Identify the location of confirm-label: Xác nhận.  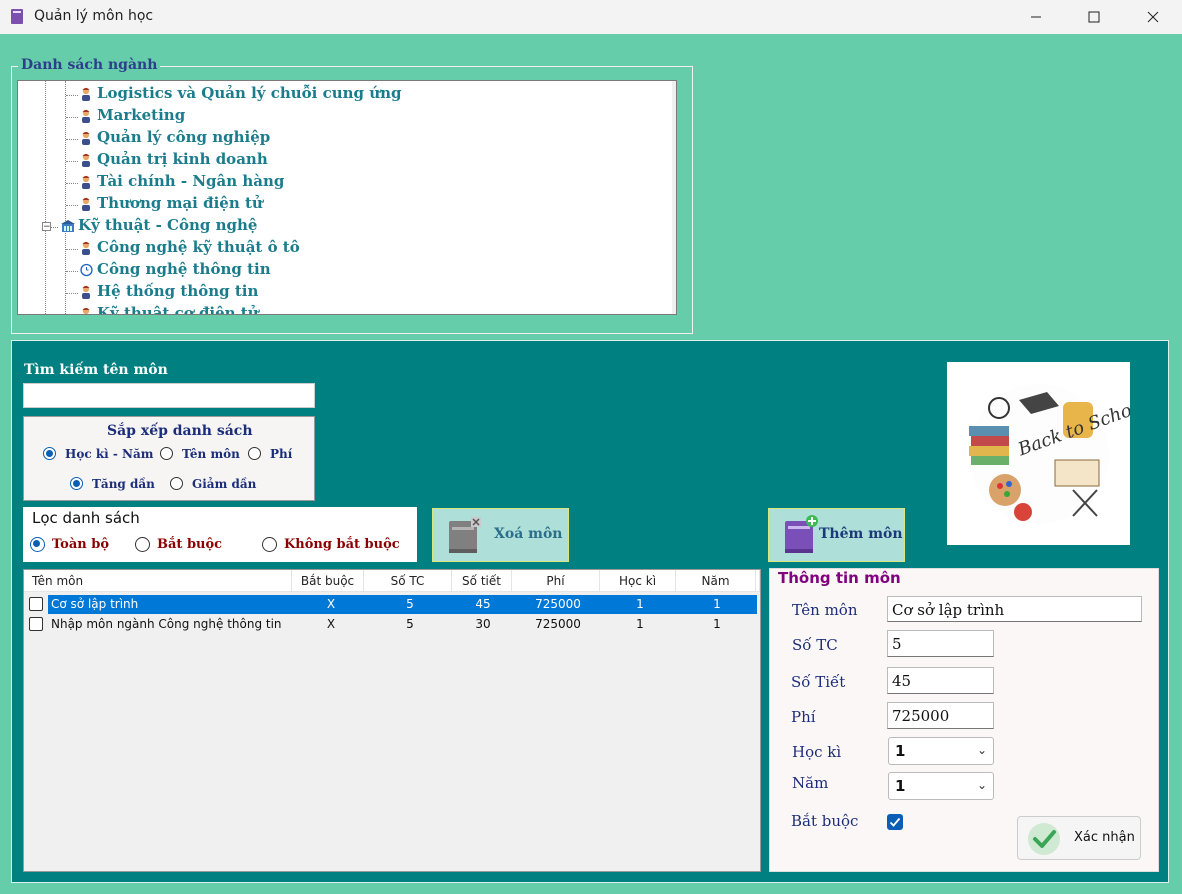
(1104, 837).